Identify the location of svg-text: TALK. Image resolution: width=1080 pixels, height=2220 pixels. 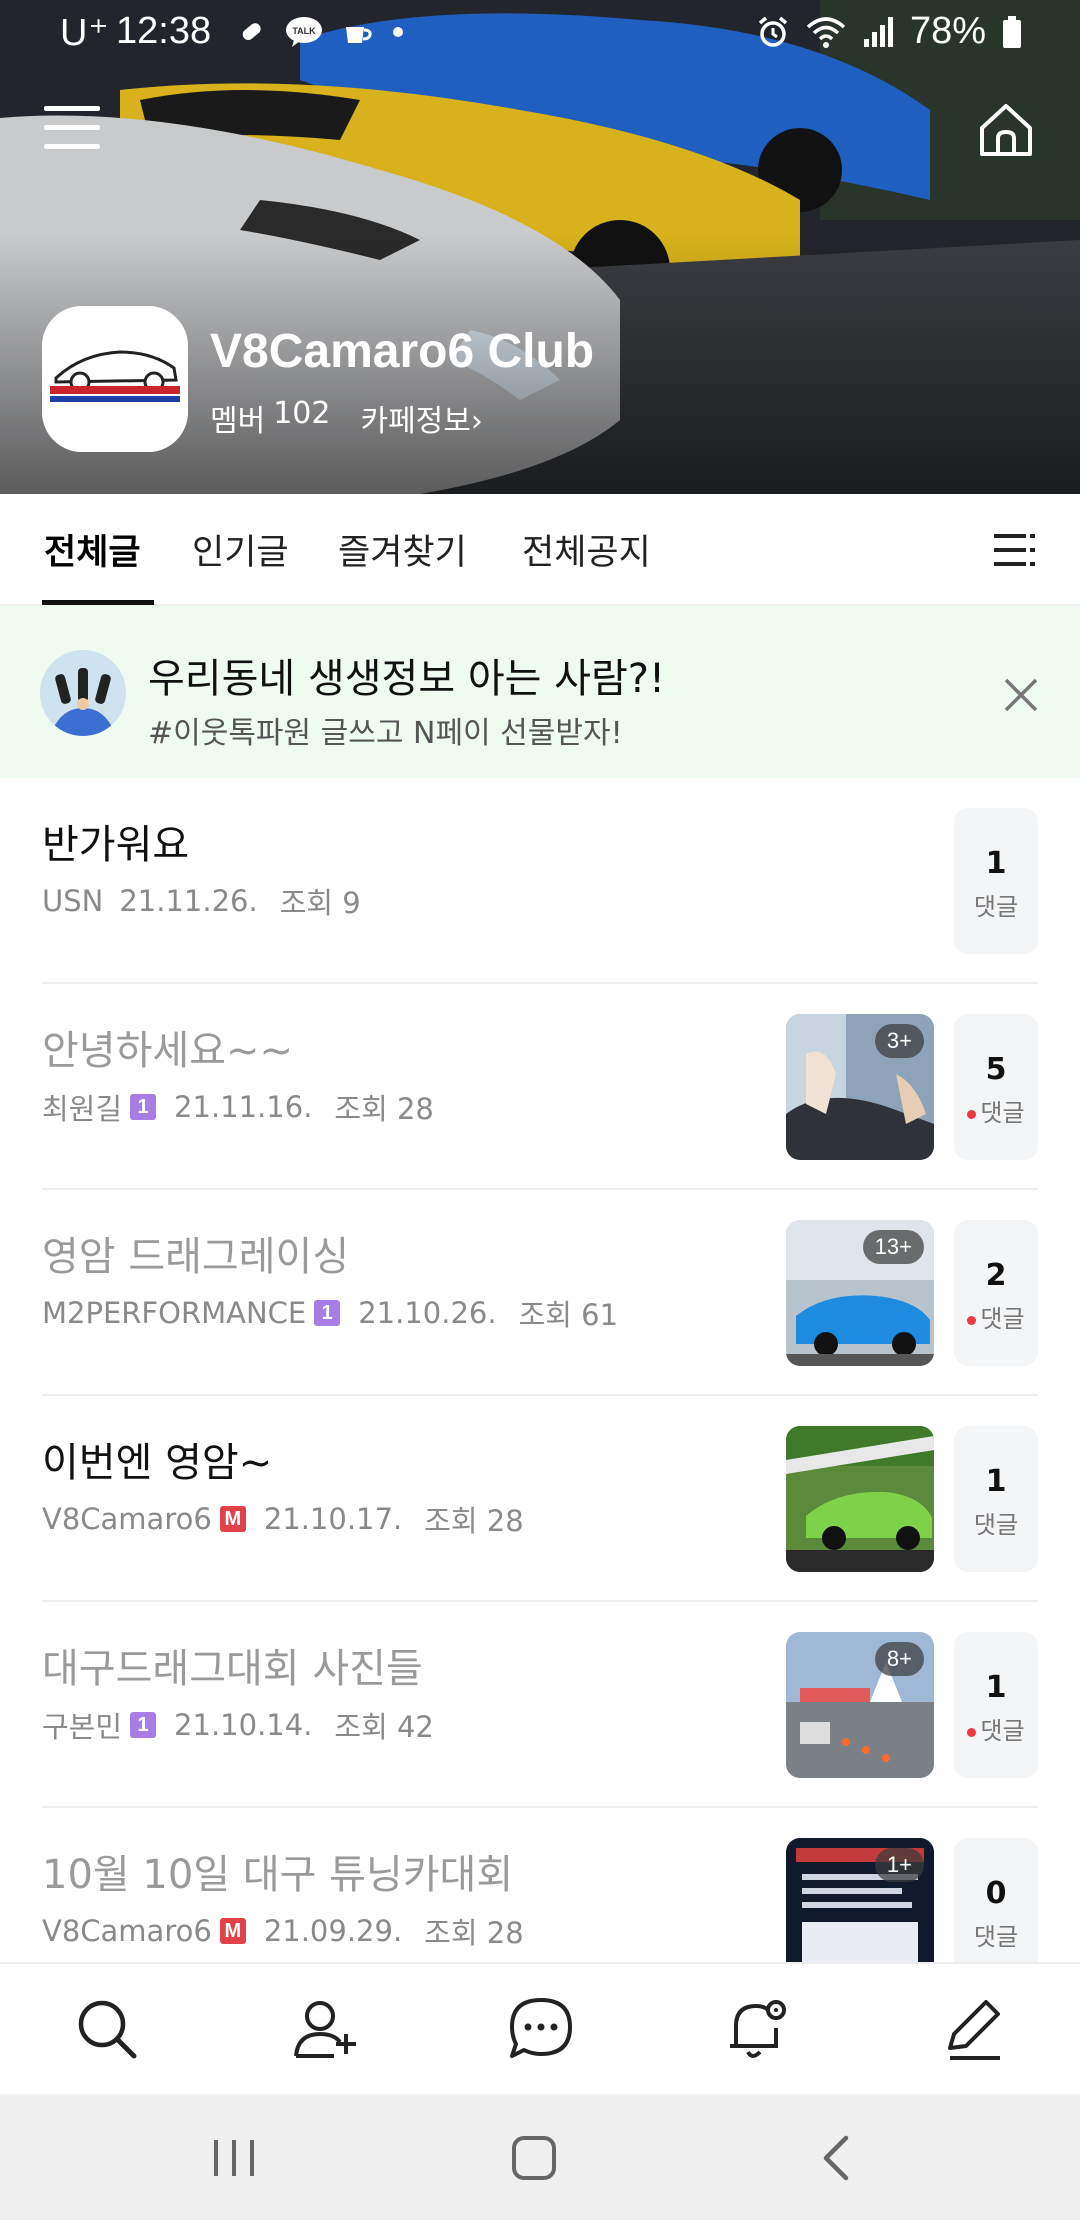
(304, 31).